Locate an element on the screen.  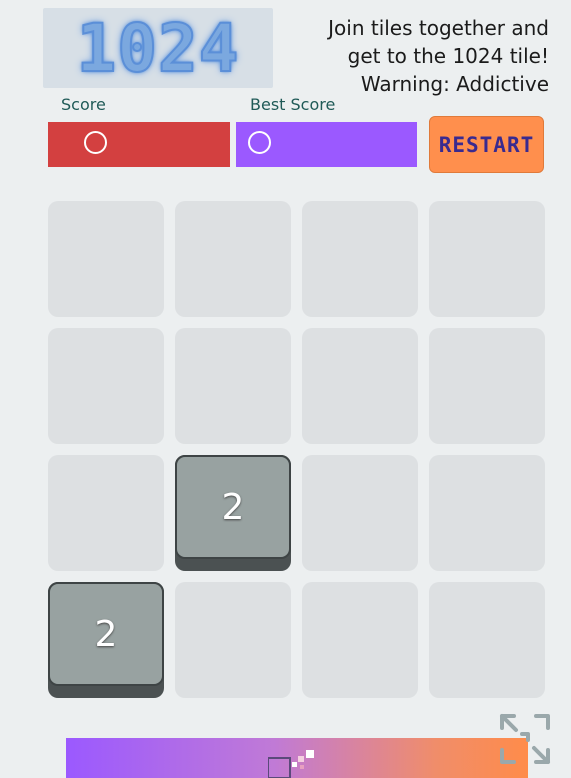
puzzle-pieces-icon is located at coordinates (291, 764).